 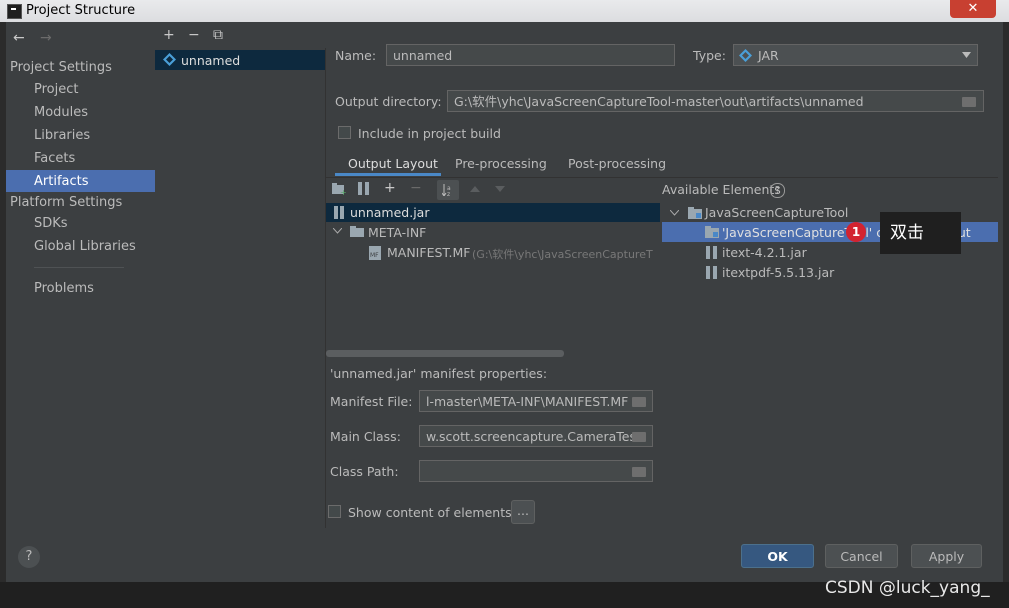 I want to click on artifact-name-label: unnamed, so click(x=211, y=60).